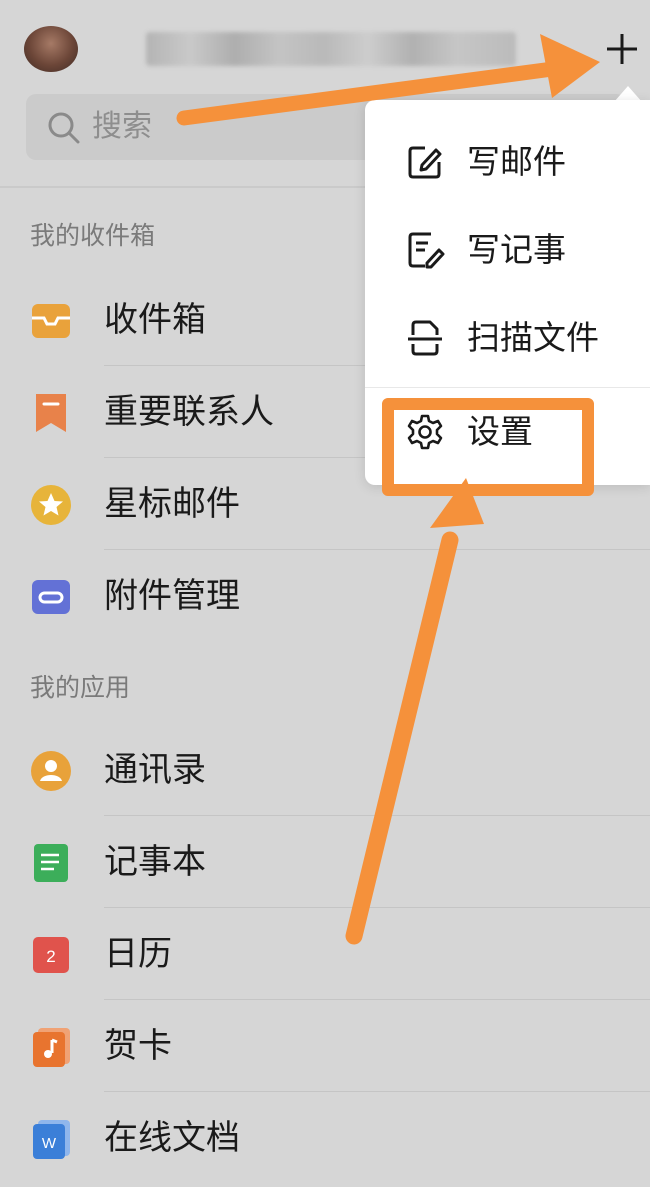  I want to click on sidebar-item-calendar: 2 日历, so click(325, 954).